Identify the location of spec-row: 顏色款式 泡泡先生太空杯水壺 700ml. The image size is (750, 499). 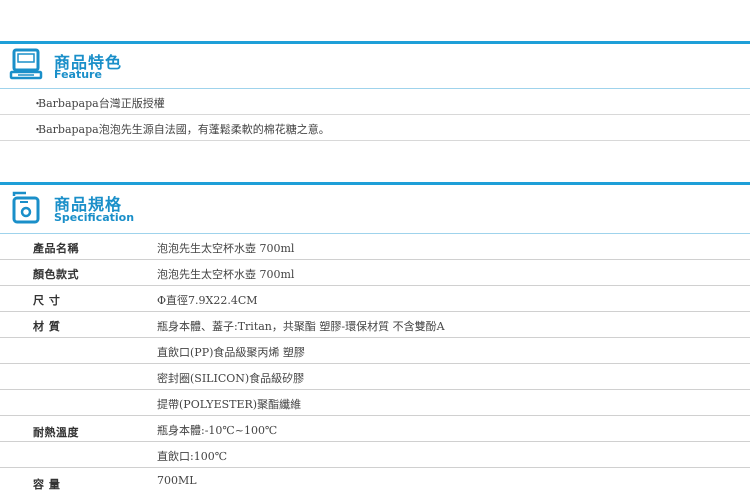
(375, 273).